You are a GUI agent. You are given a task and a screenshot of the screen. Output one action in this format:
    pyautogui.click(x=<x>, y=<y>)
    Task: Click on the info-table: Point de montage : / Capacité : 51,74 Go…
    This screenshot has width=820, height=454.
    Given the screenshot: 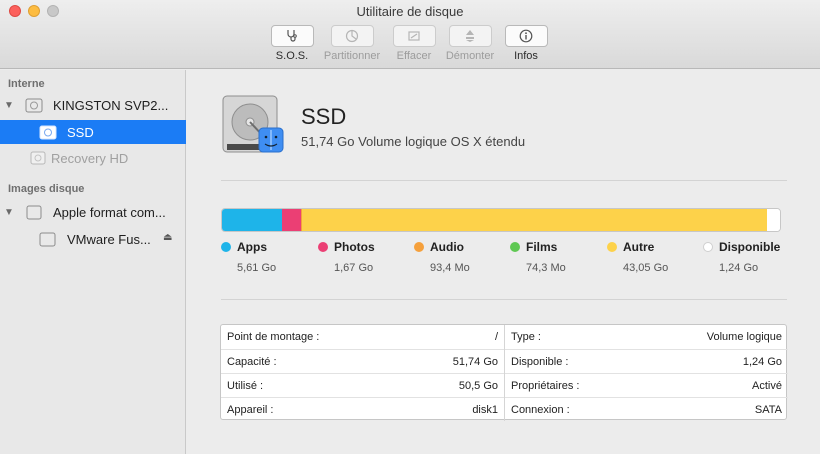 What is the action you would take?
    pyautogui.click(x=504, y=372)
    